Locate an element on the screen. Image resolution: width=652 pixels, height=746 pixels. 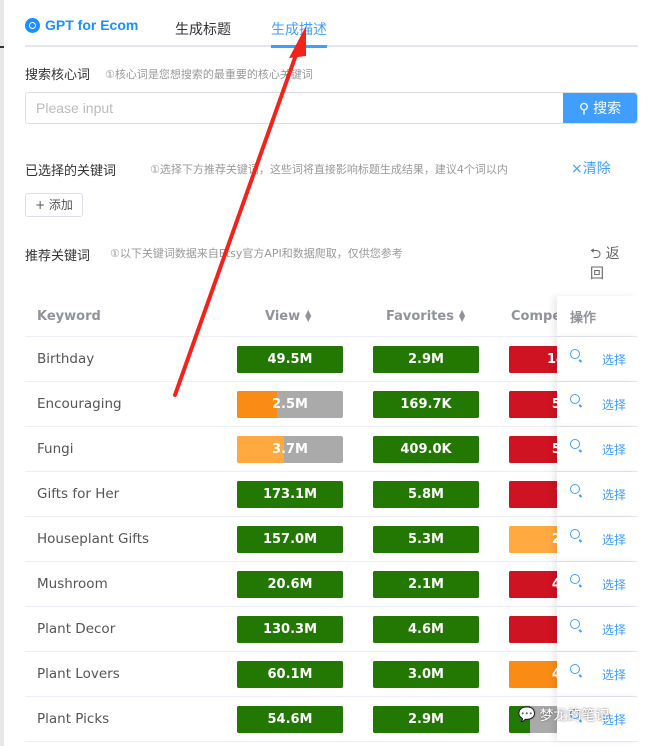
app-logo: GPT for Ecom is located at coordinates (81, 25).